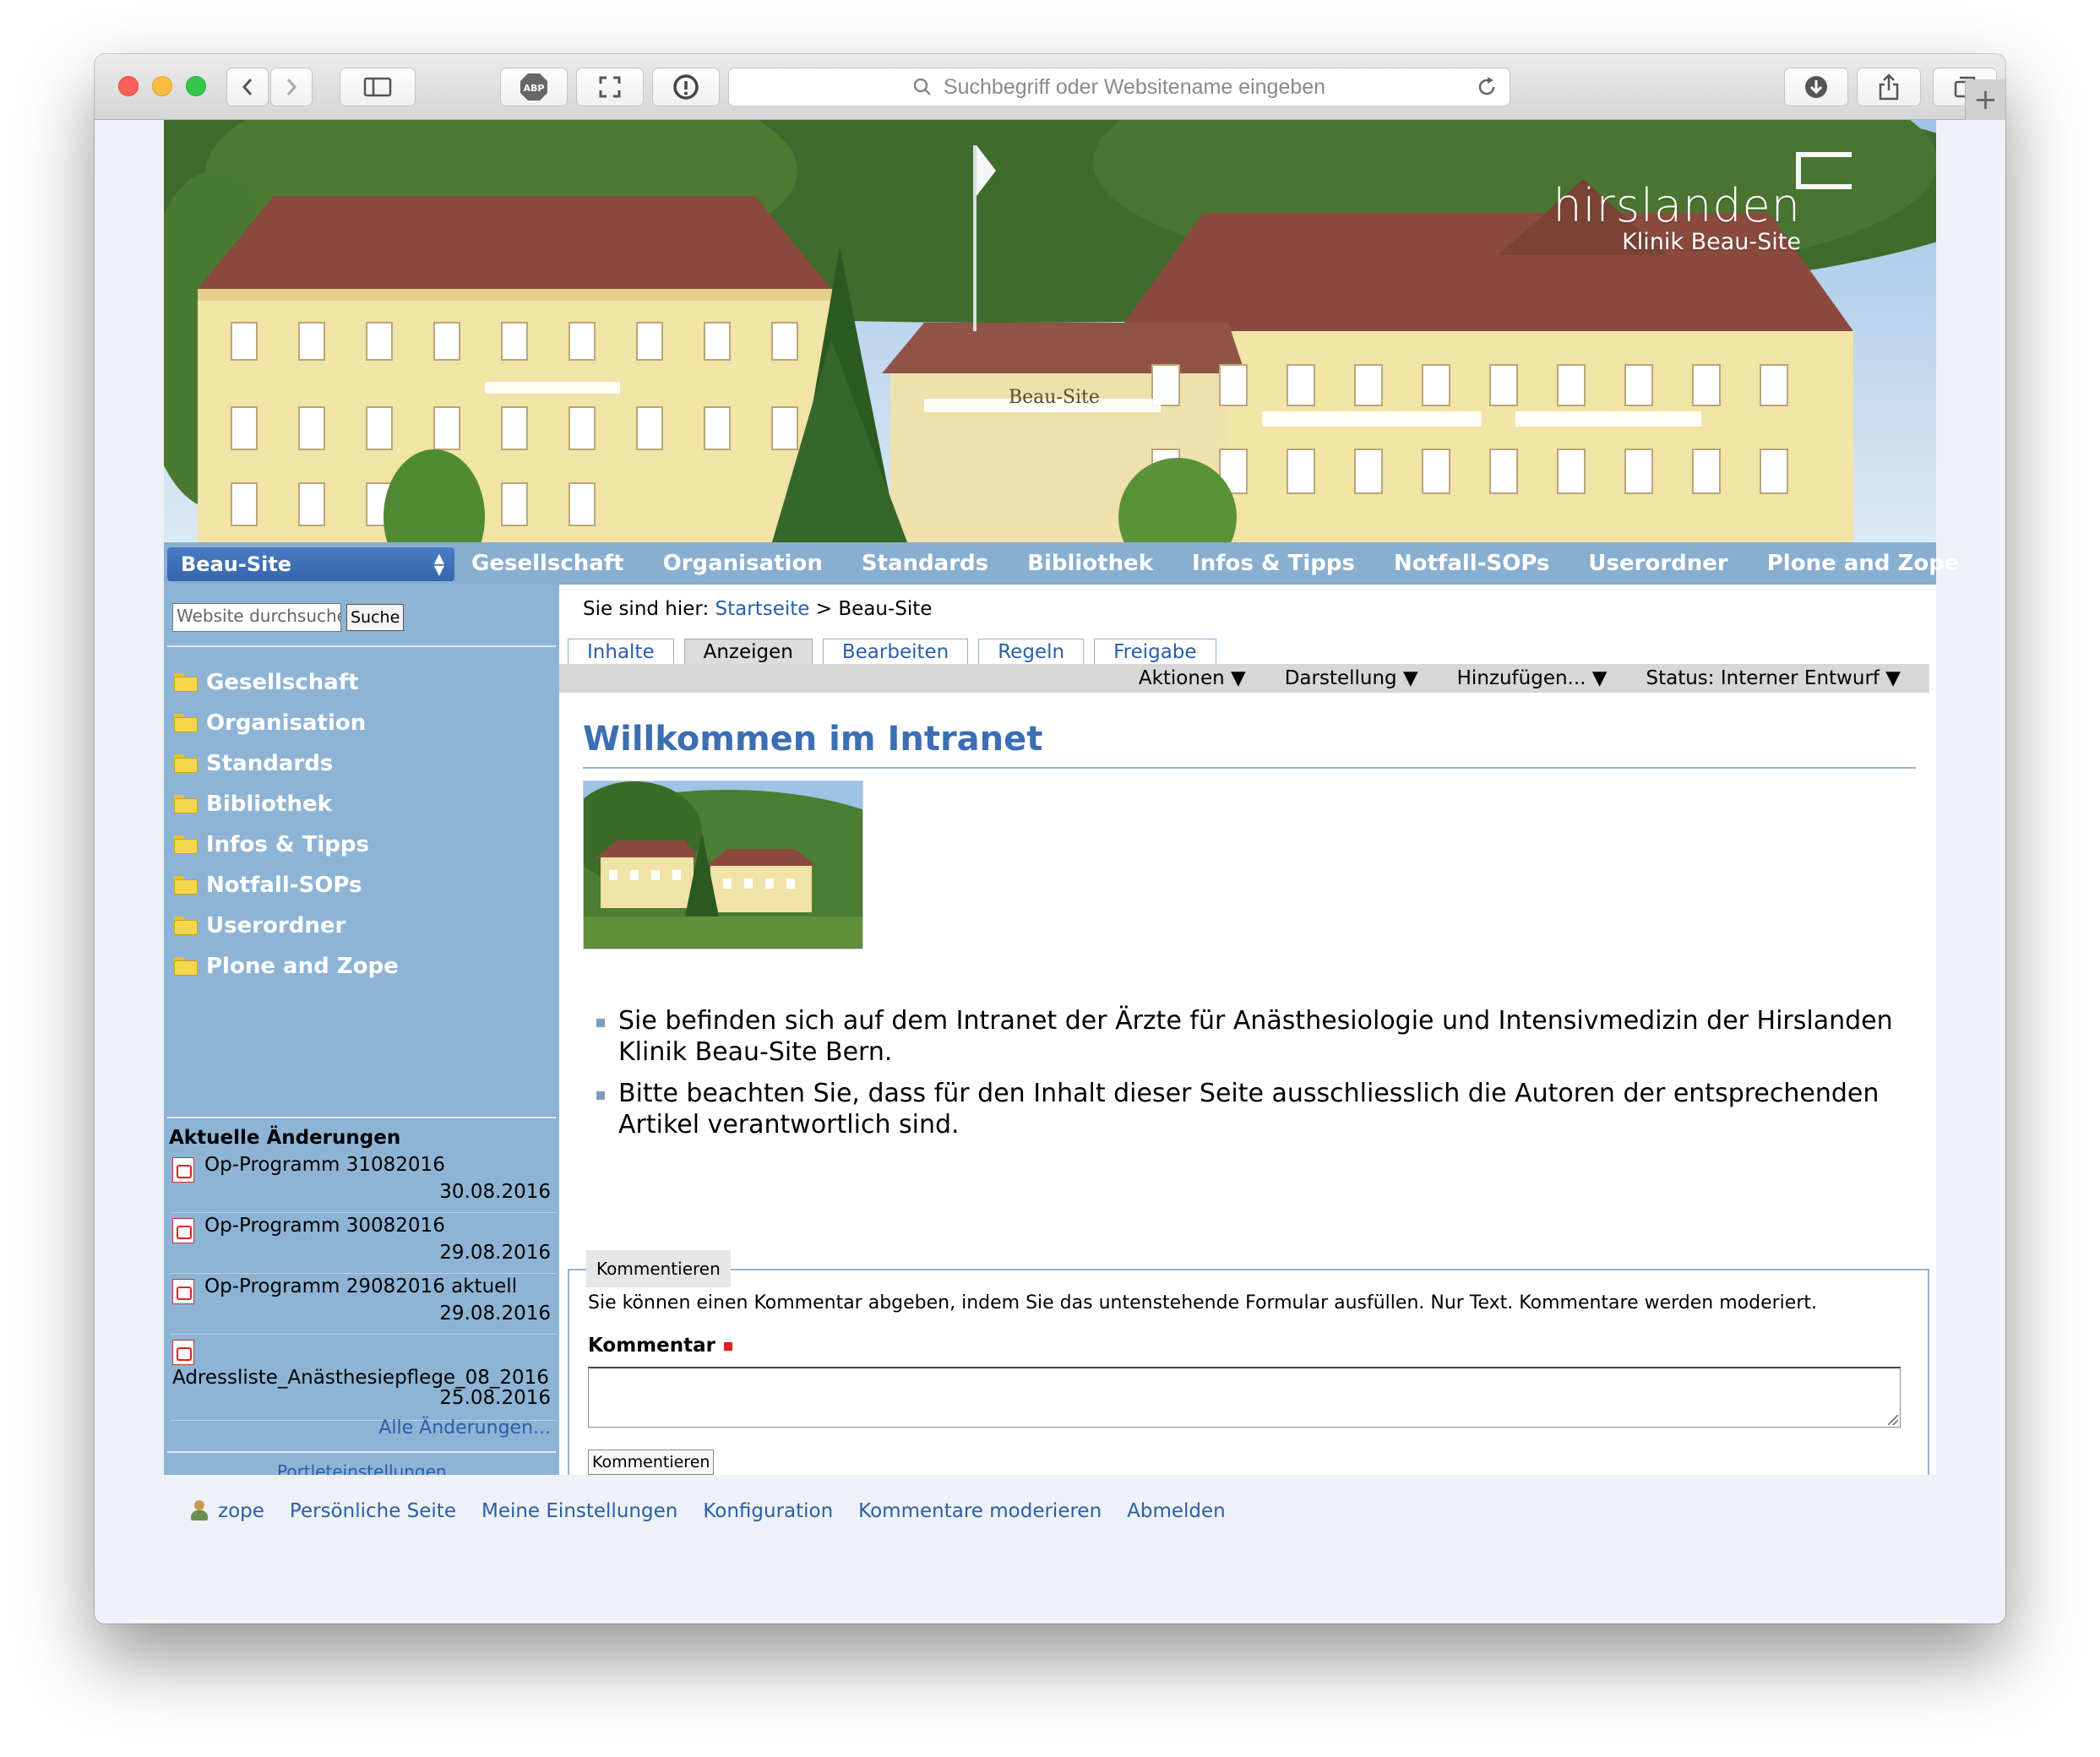 The height and width of the screenshot is (1757, 2100). I want to click on folder-item-infos-tipps: Infos & Tipps, so click(286, 844).